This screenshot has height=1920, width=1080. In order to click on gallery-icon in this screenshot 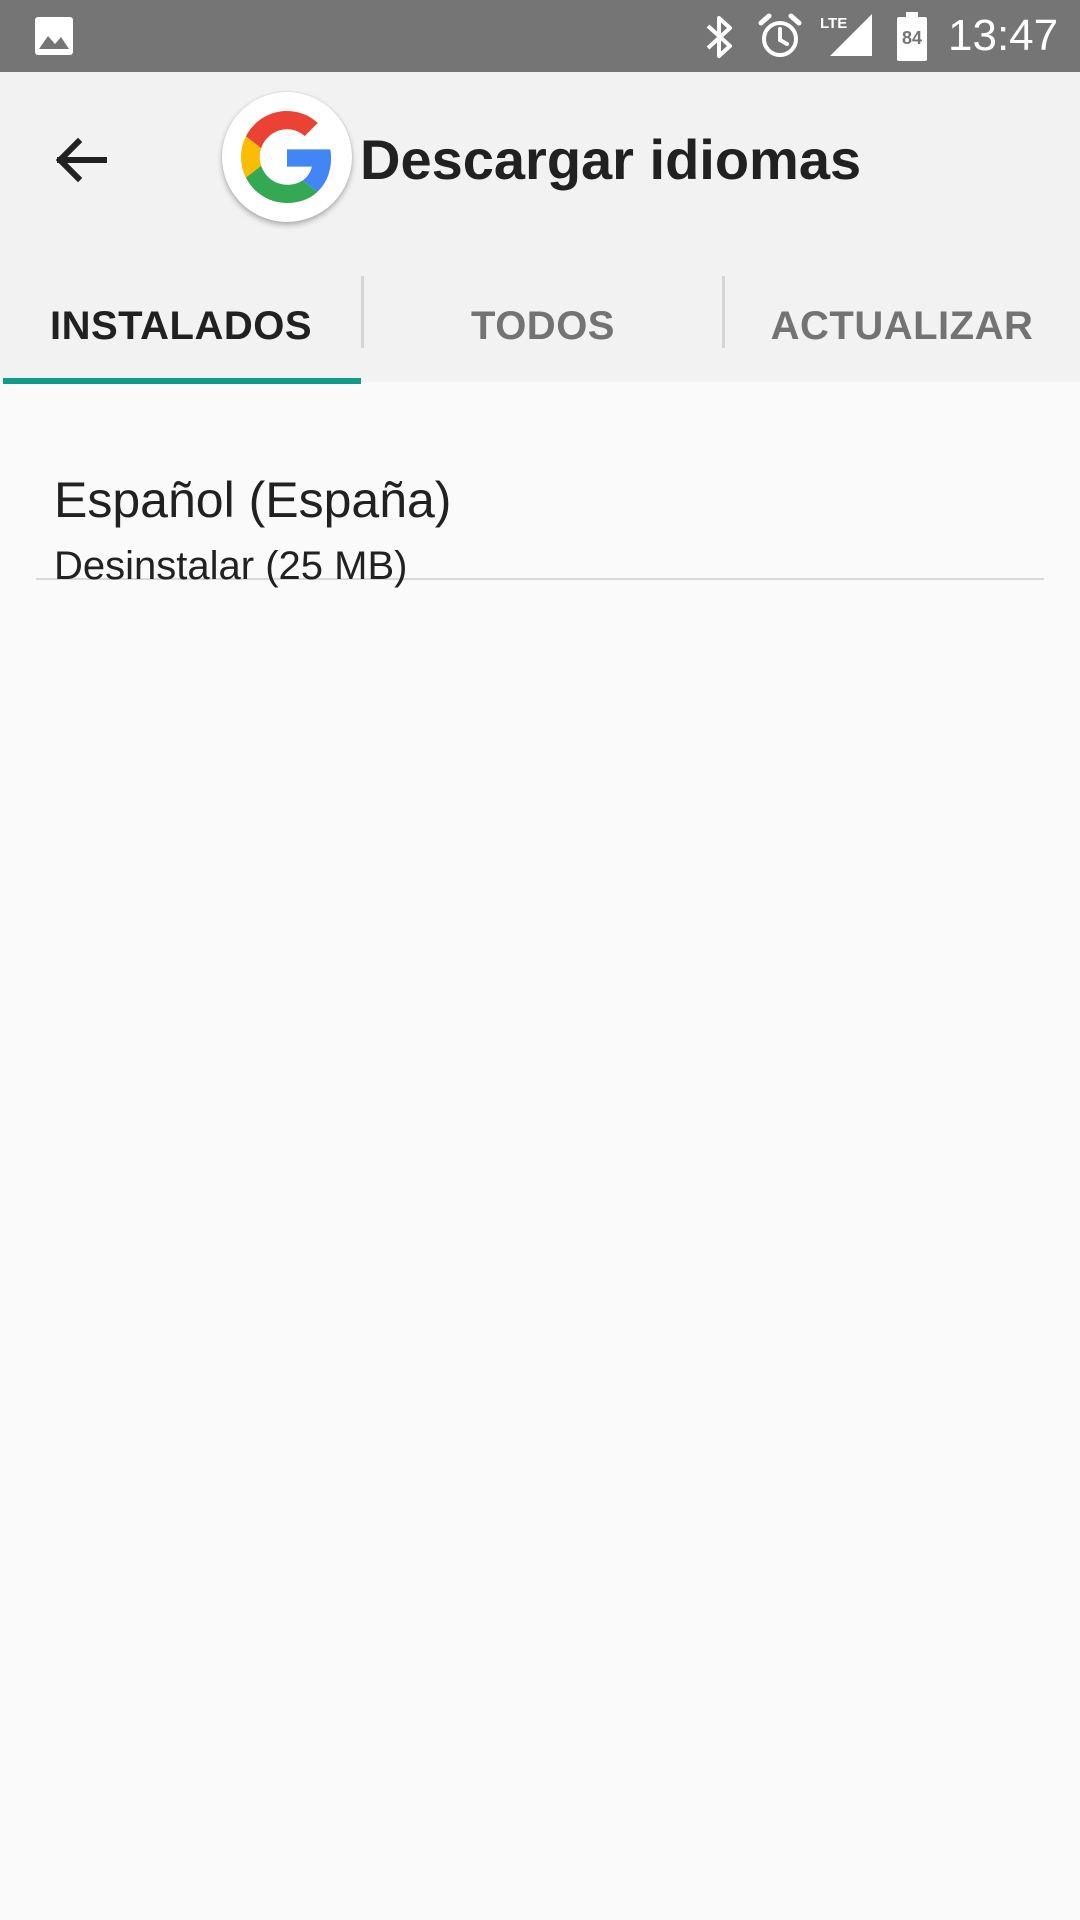, I will do `click(54, 36)`.